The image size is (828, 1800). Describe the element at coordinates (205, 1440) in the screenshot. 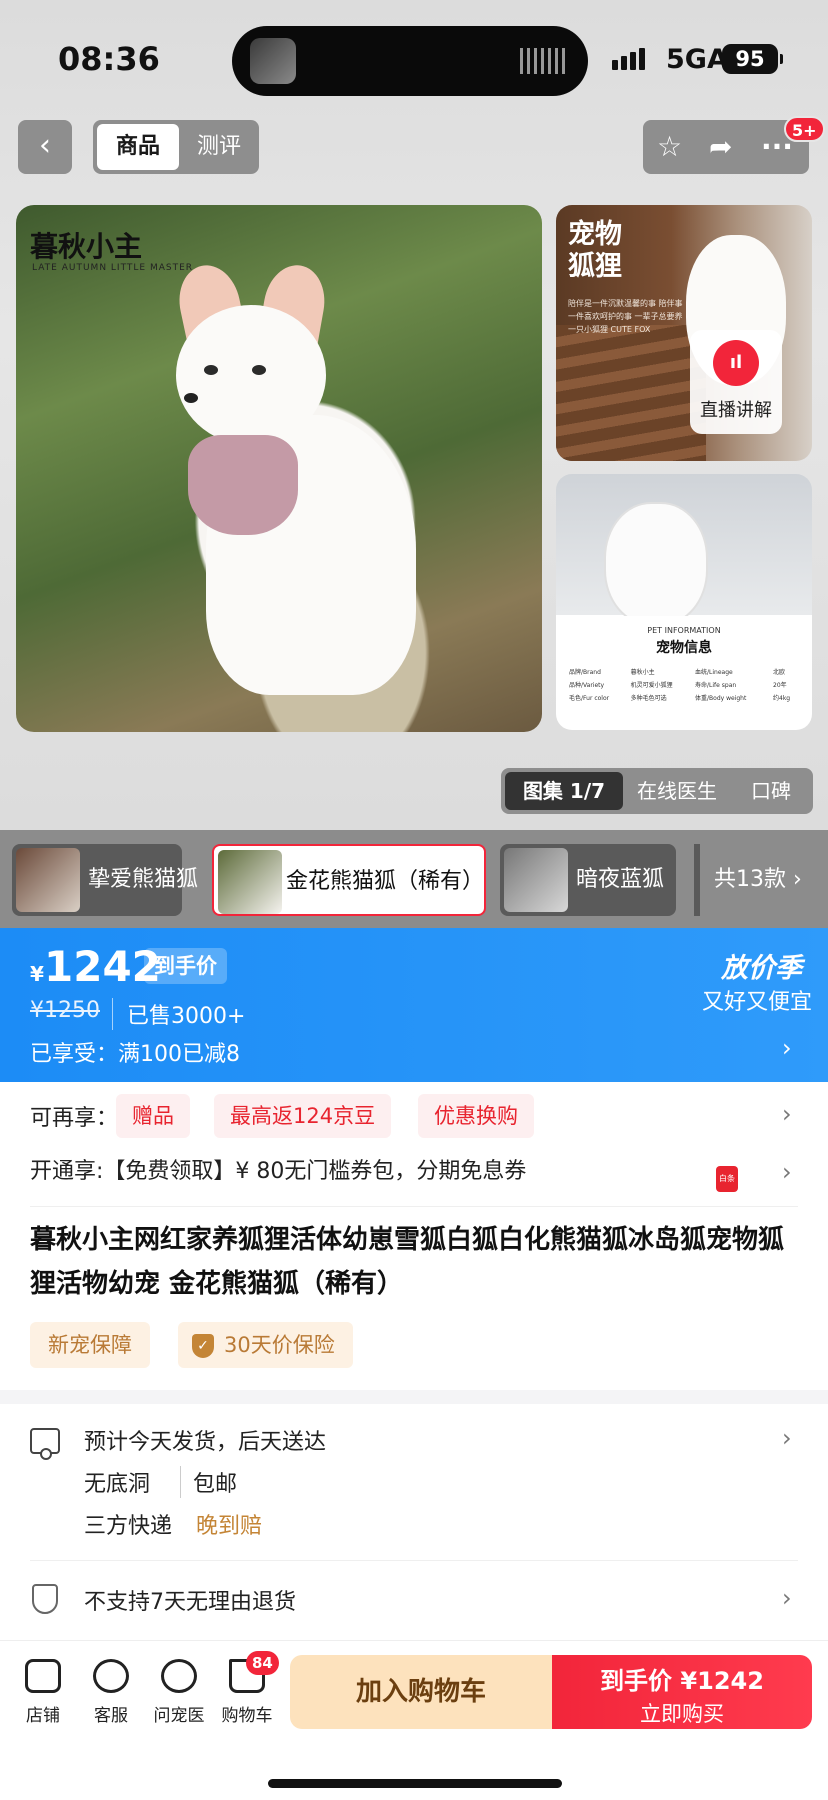

I see `delivery-estimate: 预计今天发货，后天送达` at that location.